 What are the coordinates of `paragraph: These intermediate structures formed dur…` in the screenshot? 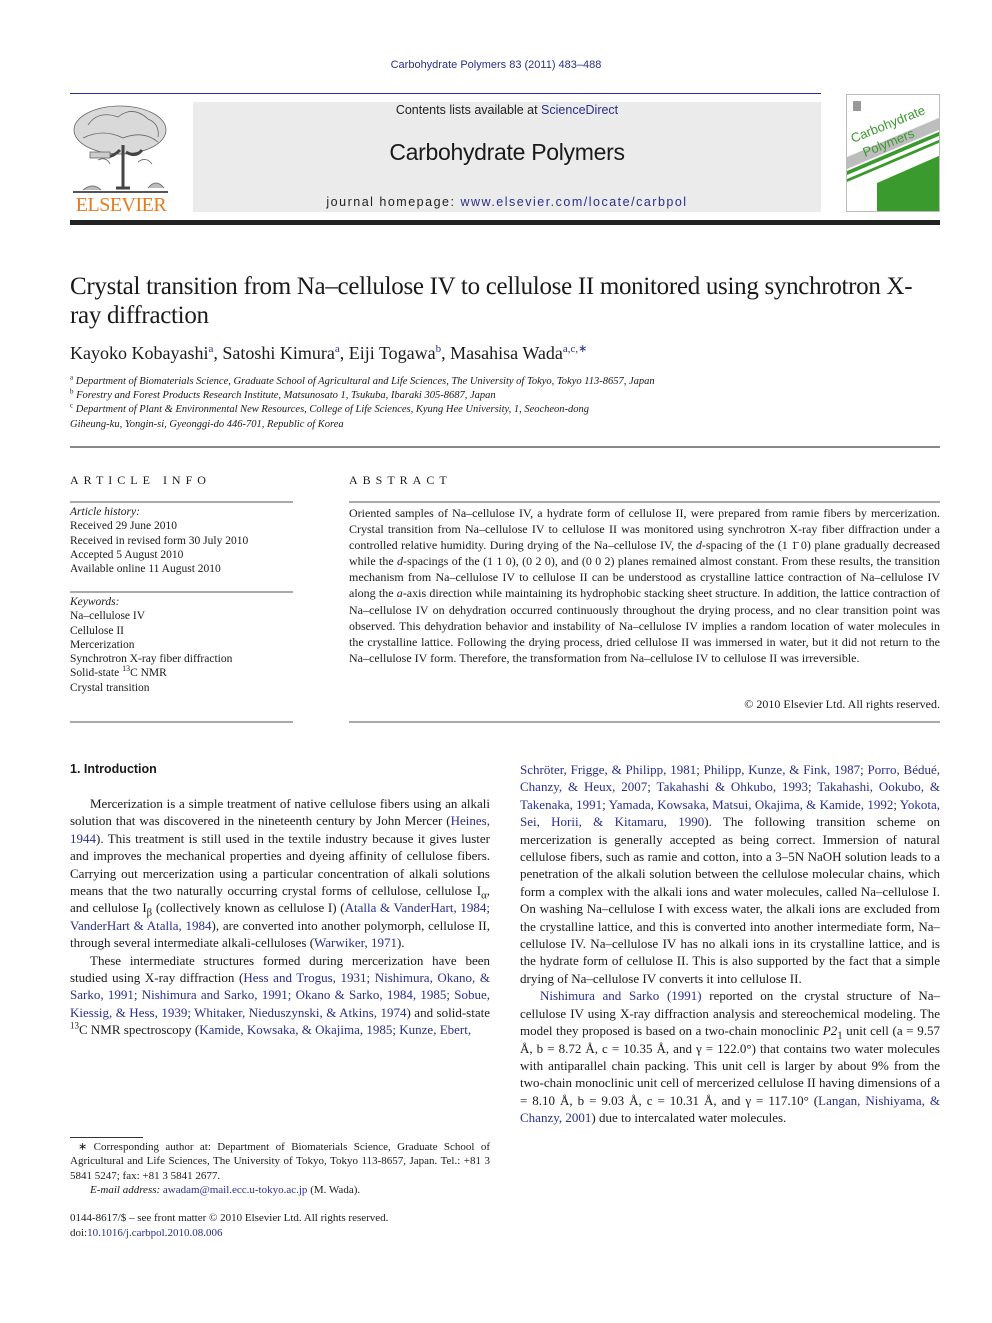 It's located at (280, 995).